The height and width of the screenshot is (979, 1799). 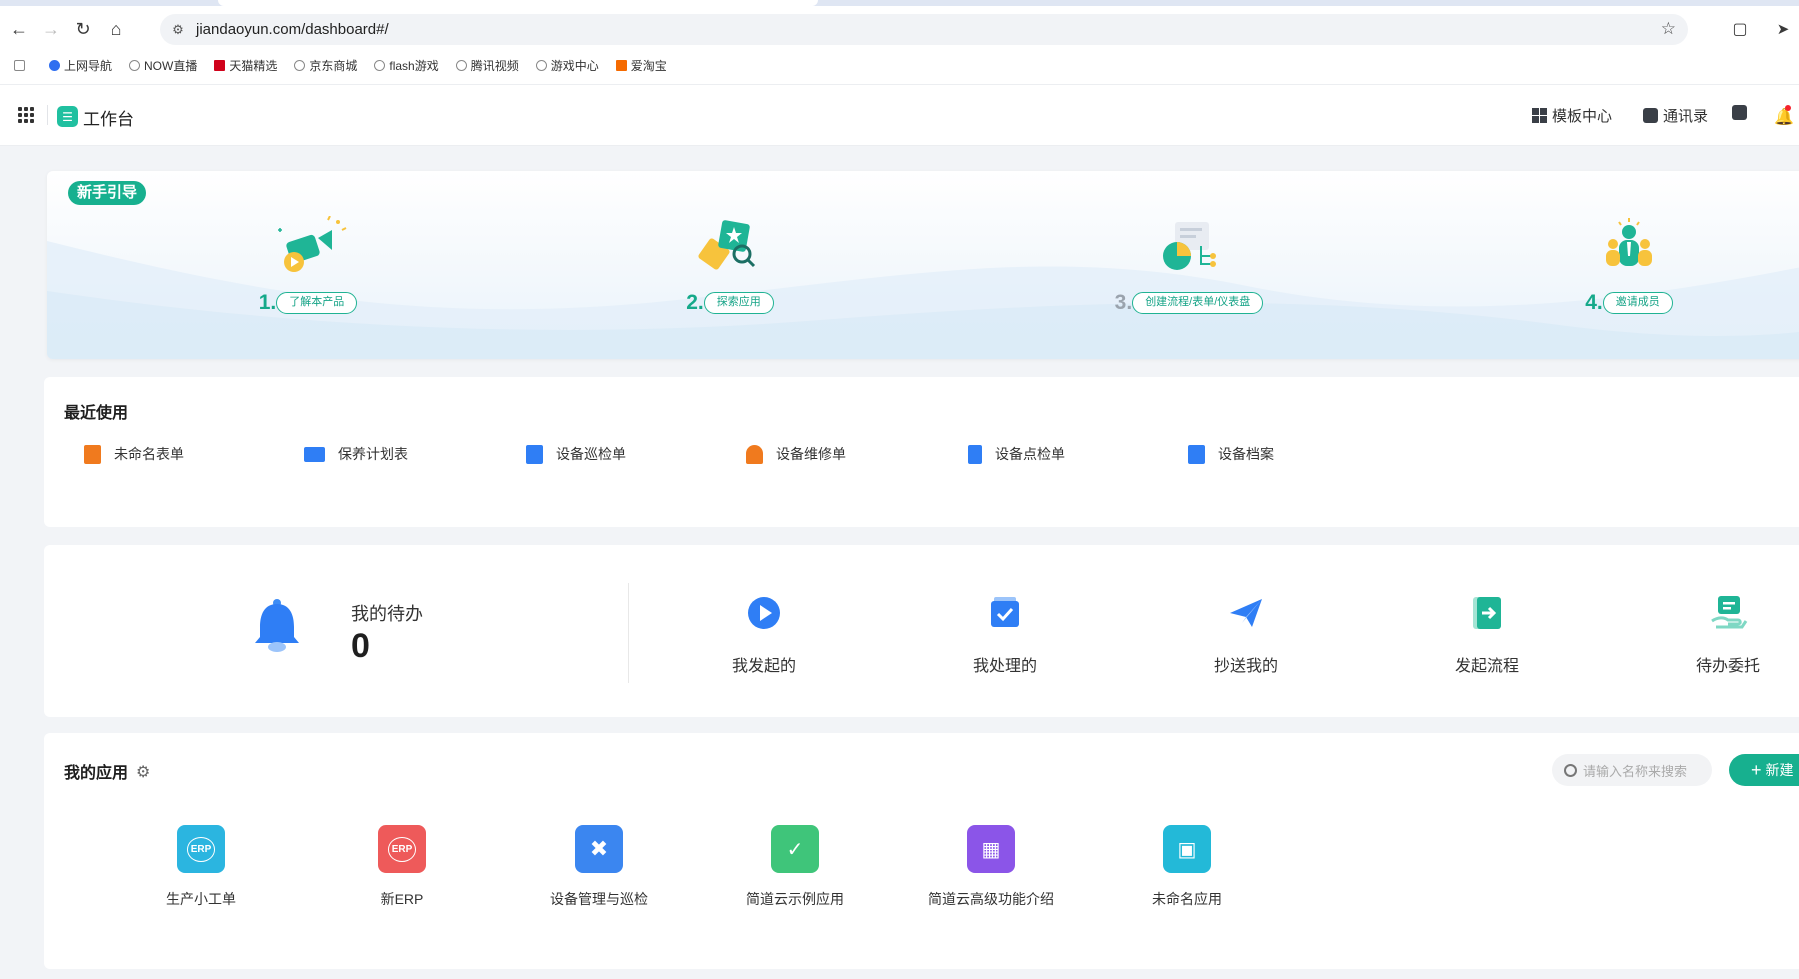 I want to click on app-tile: ▦ 简道云高级功能介绍, so click(x=991, y=867).